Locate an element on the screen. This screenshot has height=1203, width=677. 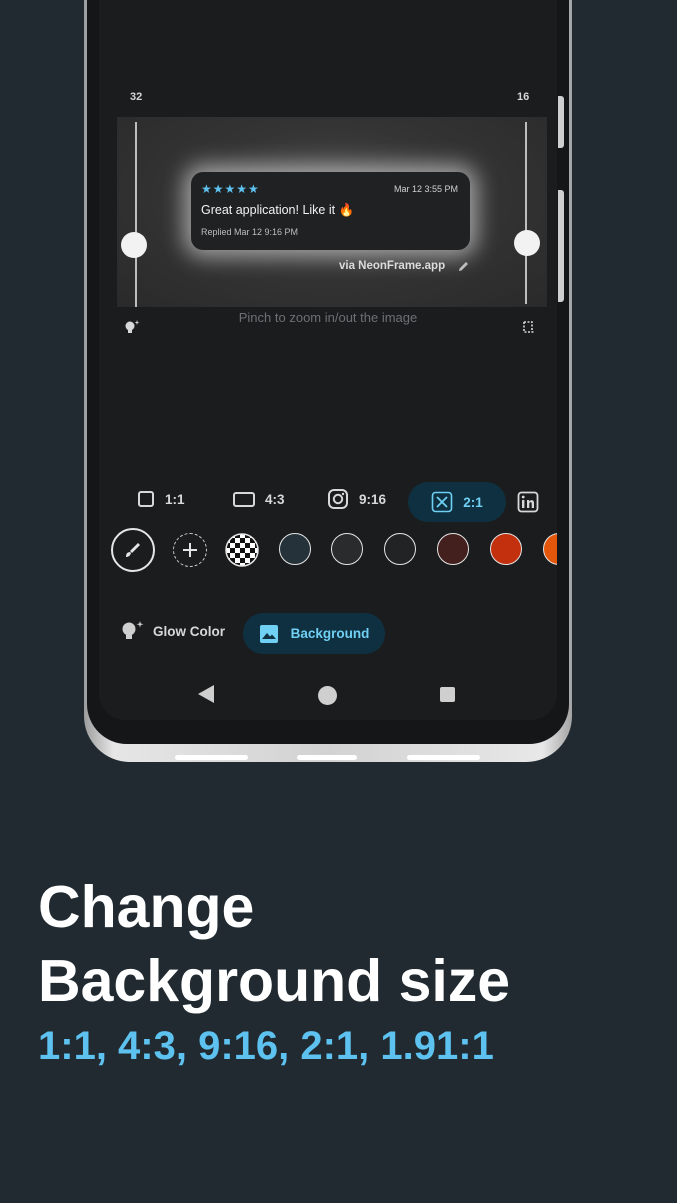
glow-color-label: Glow Color is located at coordinates (189, 631).